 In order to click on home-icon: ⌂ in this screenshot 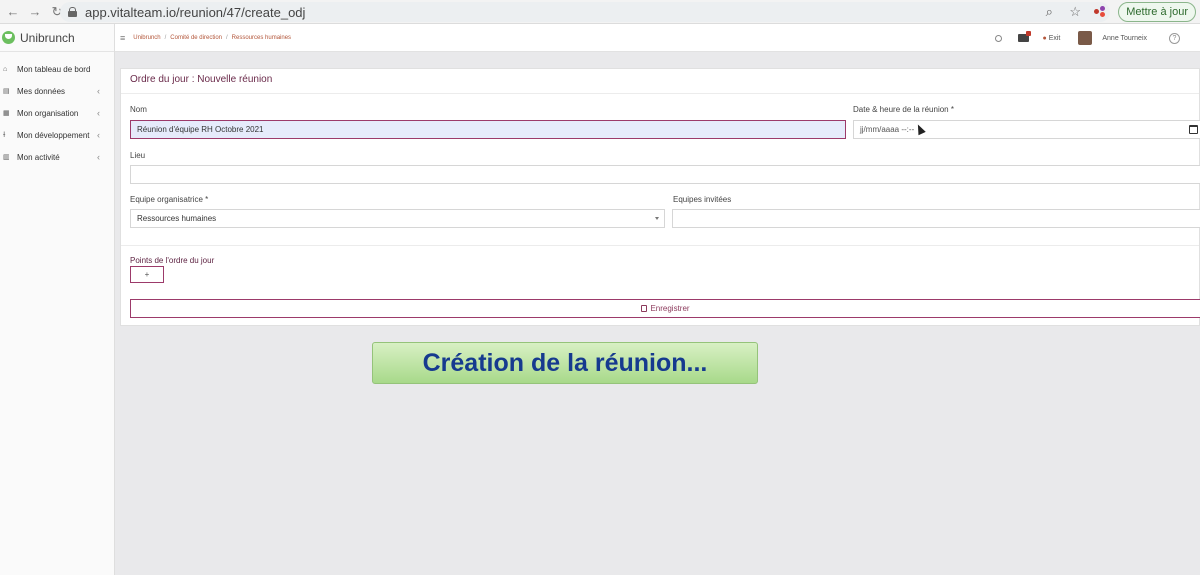, I will do `click(5, 69)`.